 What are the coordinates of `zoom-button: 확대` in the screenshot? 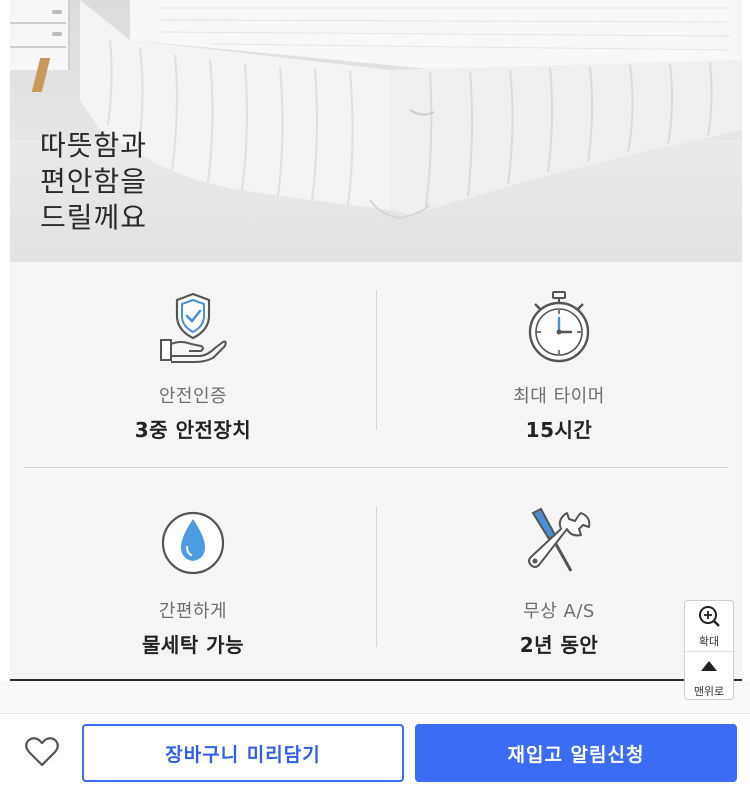 It's located at (709, 626).